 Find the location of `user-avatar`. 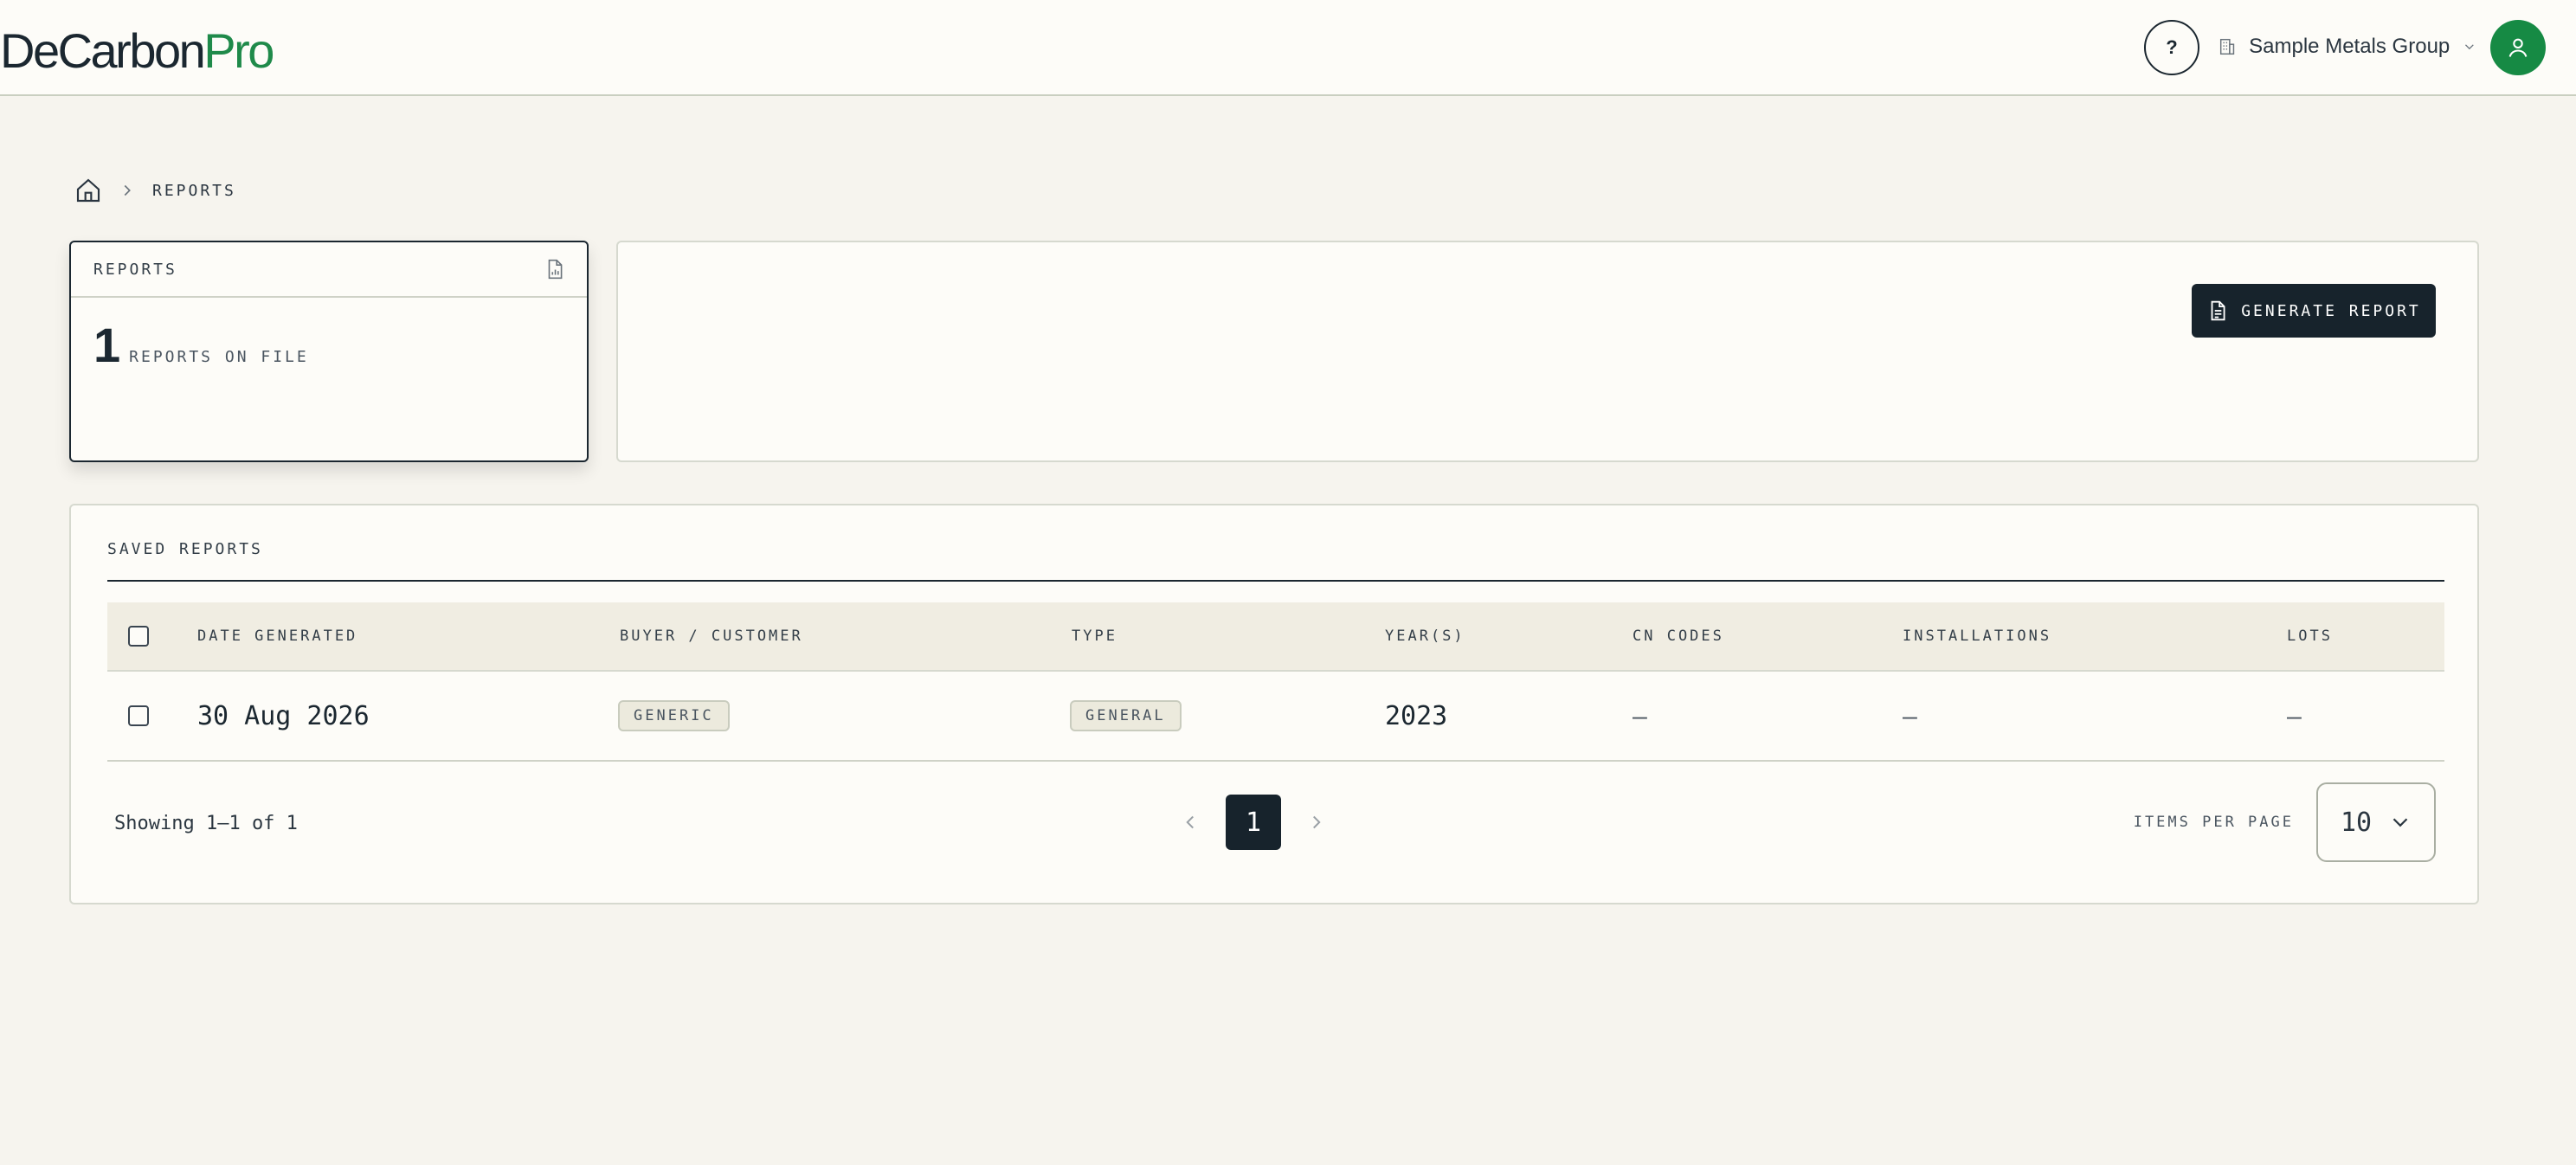

user-avatar is located at coordinates (2518, 48).